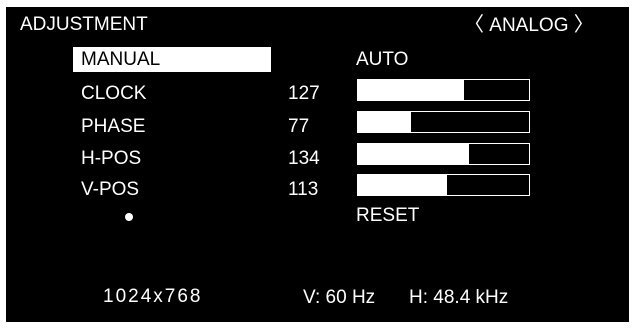 The width and height of the screenshot is (635, 329). Describe the element at coordinates (304, 93) in the screenshot. I see `clock-value: 127` at that location.